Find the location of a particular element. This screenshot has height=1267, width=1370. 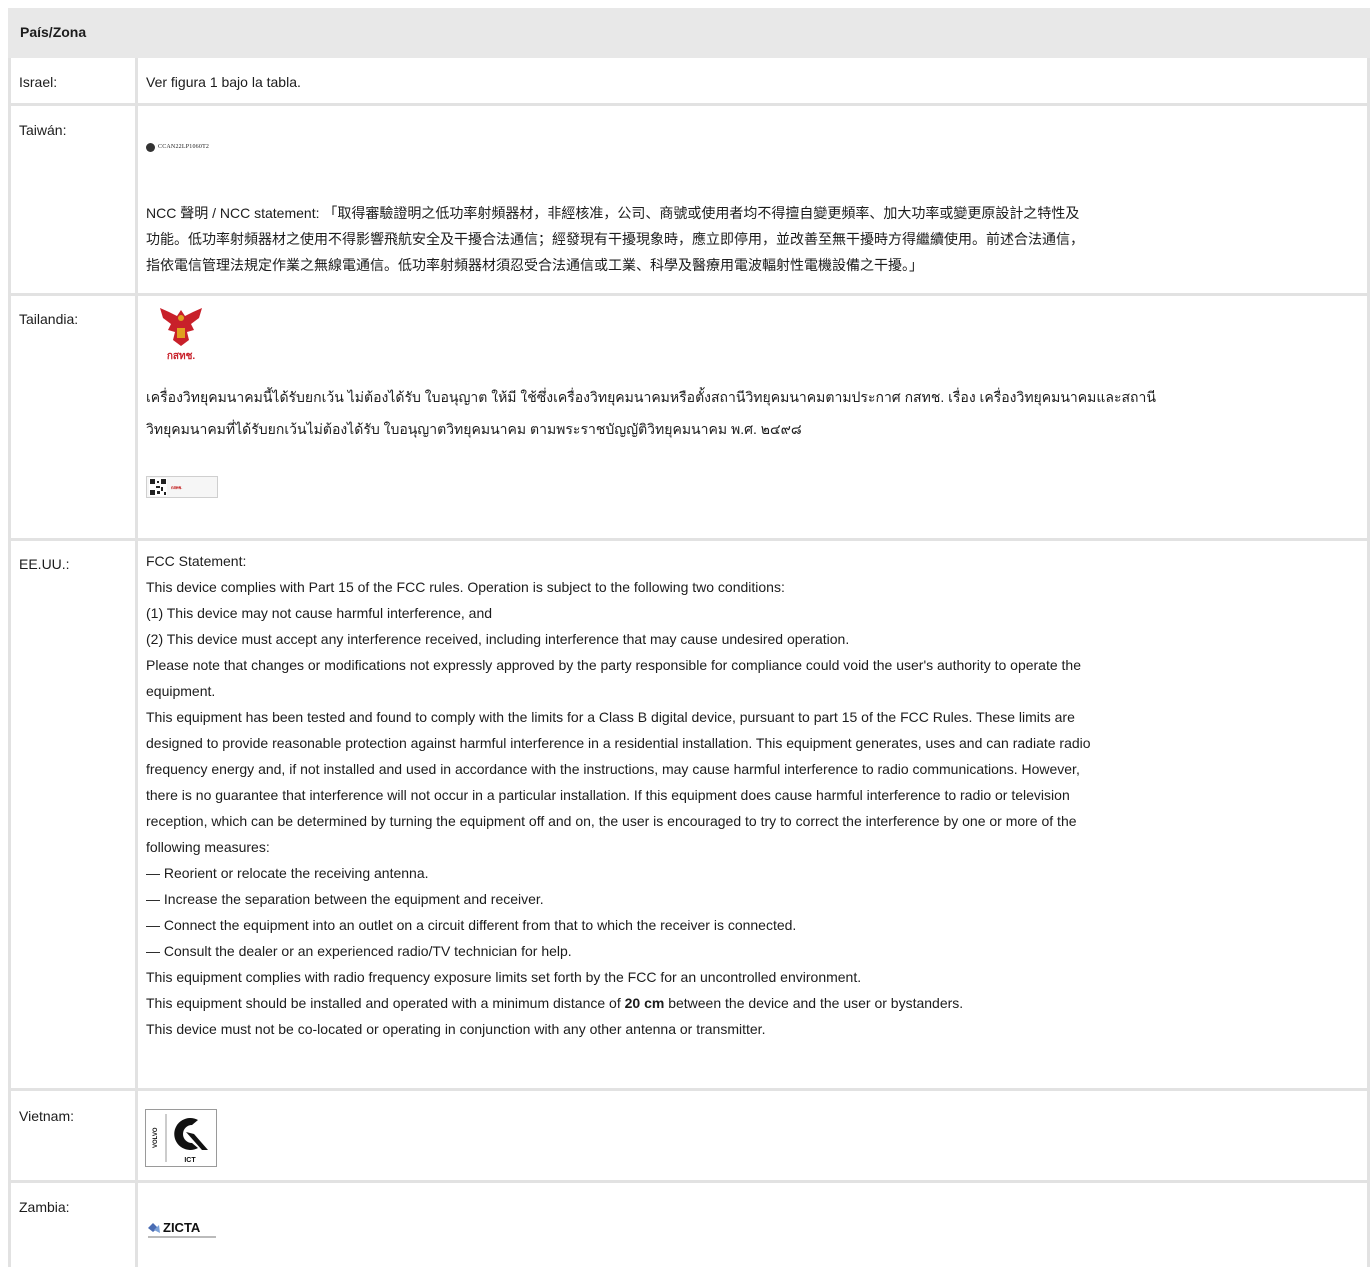

row-label-israel: Israel: is located at coordinates (38, 82).